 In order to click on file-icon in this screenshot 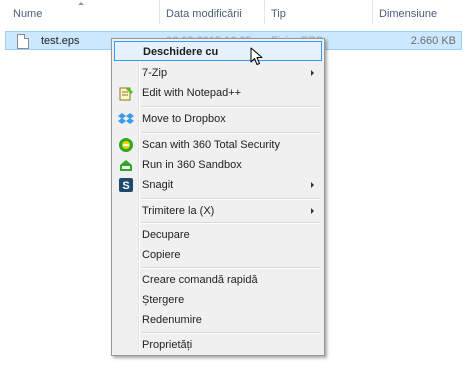, I will do `click(23, 41)`.